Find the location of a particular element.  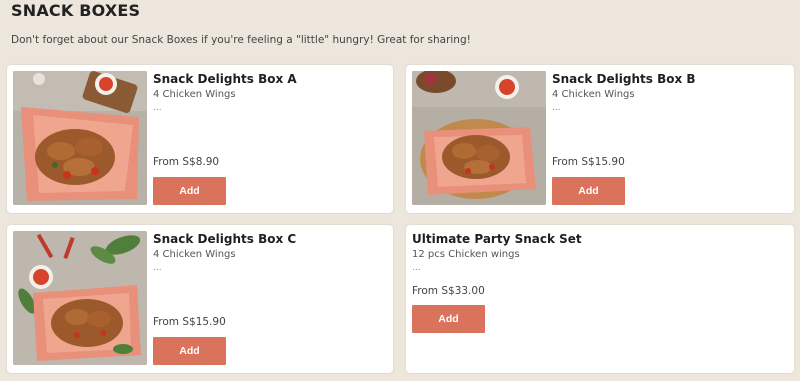

snack-box-a-photo-icon is located at coordinates (80, 138).